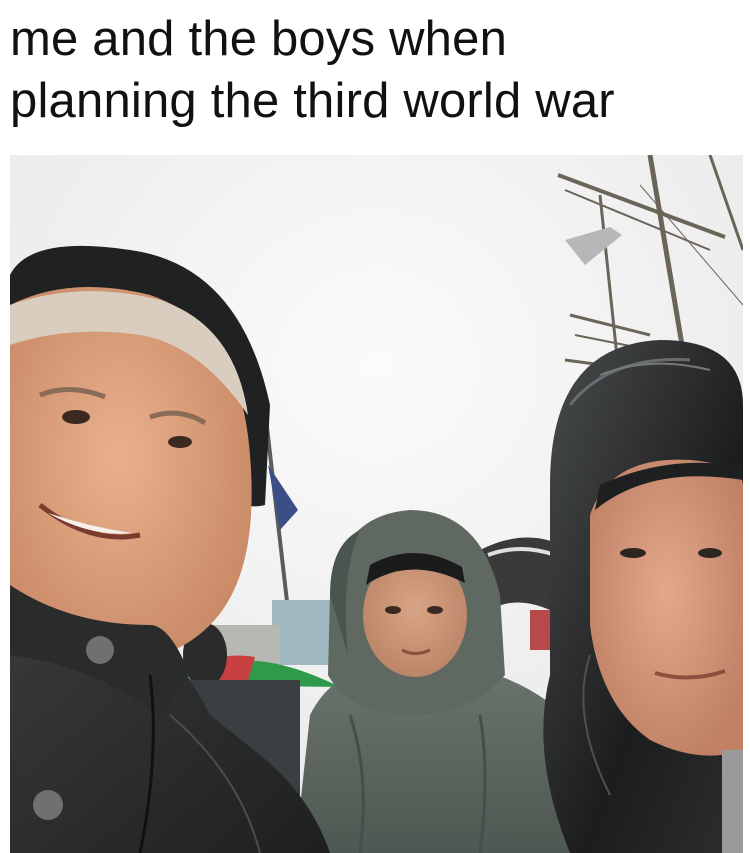  What do you see at coordinates (312, 101) in the screenshot?
I see `caption-line-2: planning the third world war` at bounding box center [312, 101].